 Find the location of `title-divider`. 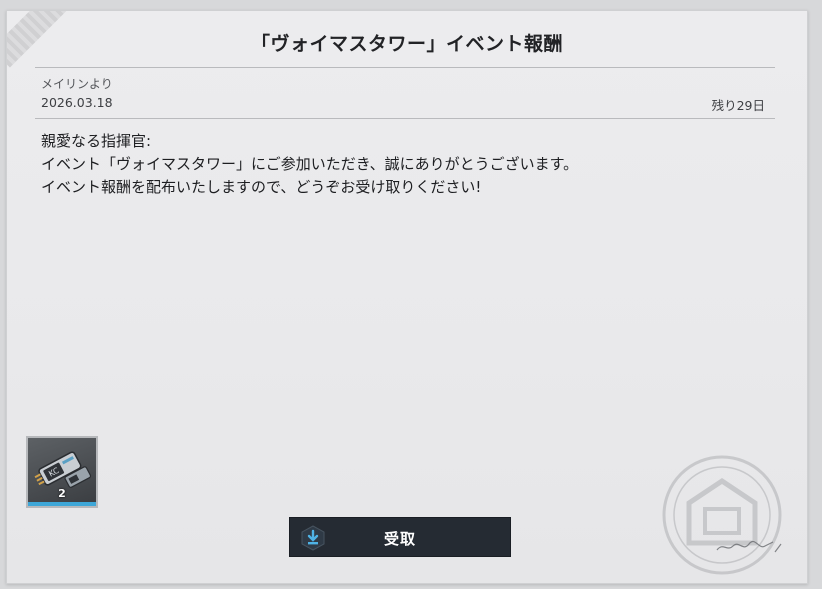

title-divider is located at coordinates (405, 67).